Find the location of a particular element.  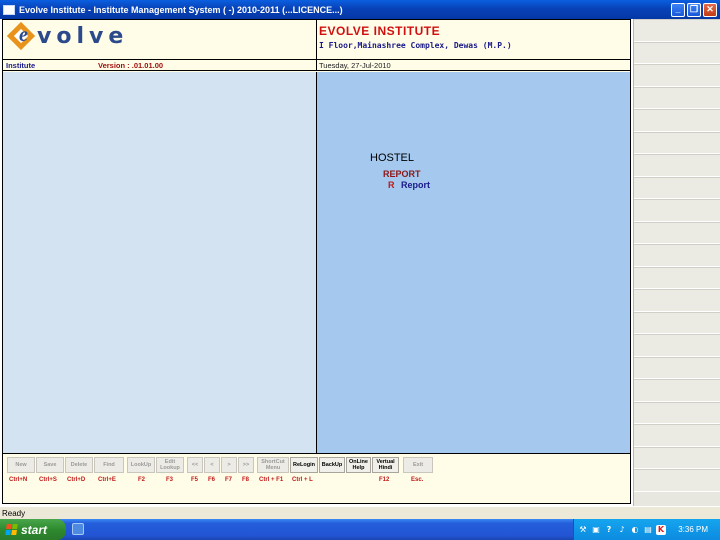

right-side-panel is located at coordinates (676, 262).